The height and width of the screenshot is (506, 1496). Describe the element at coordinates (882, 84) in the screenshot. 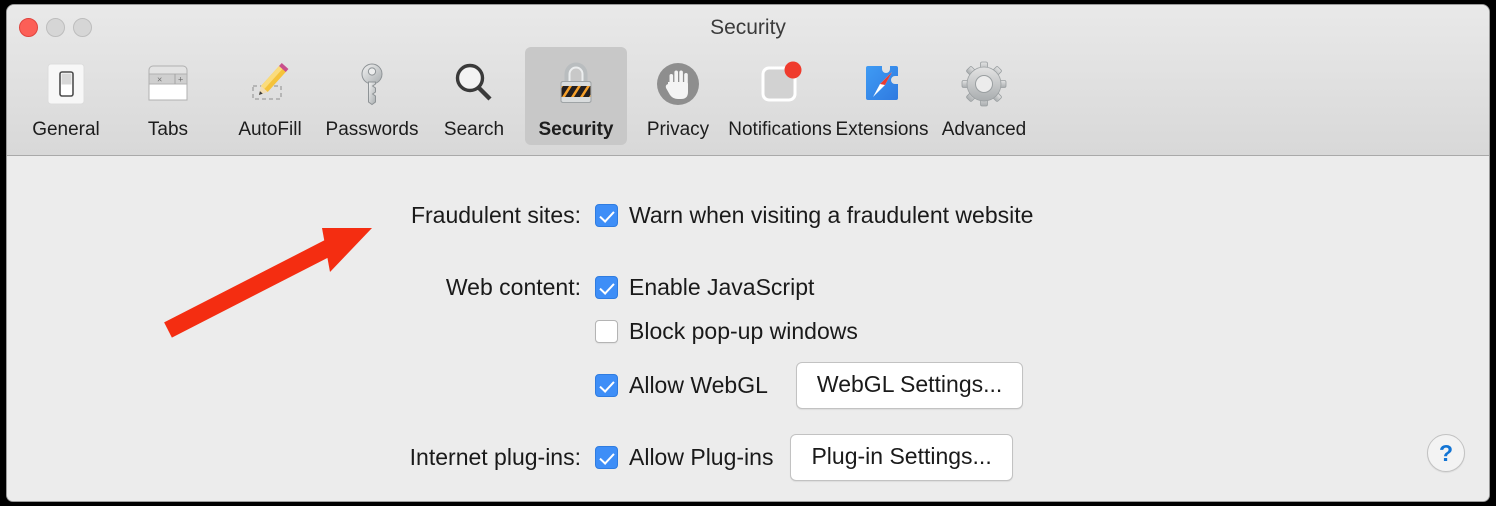

I see `puzzle-compass-icon` at that location.